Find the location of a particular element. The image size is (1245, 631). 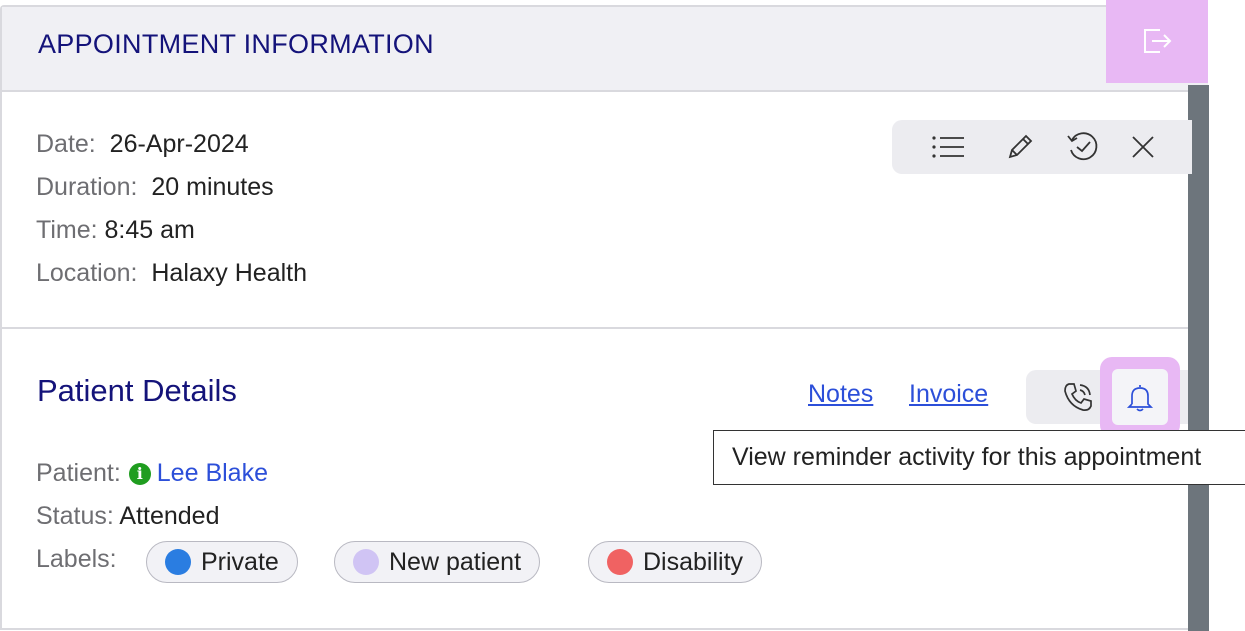

status-row: Status: Attended is located at coordinates (128, 516).